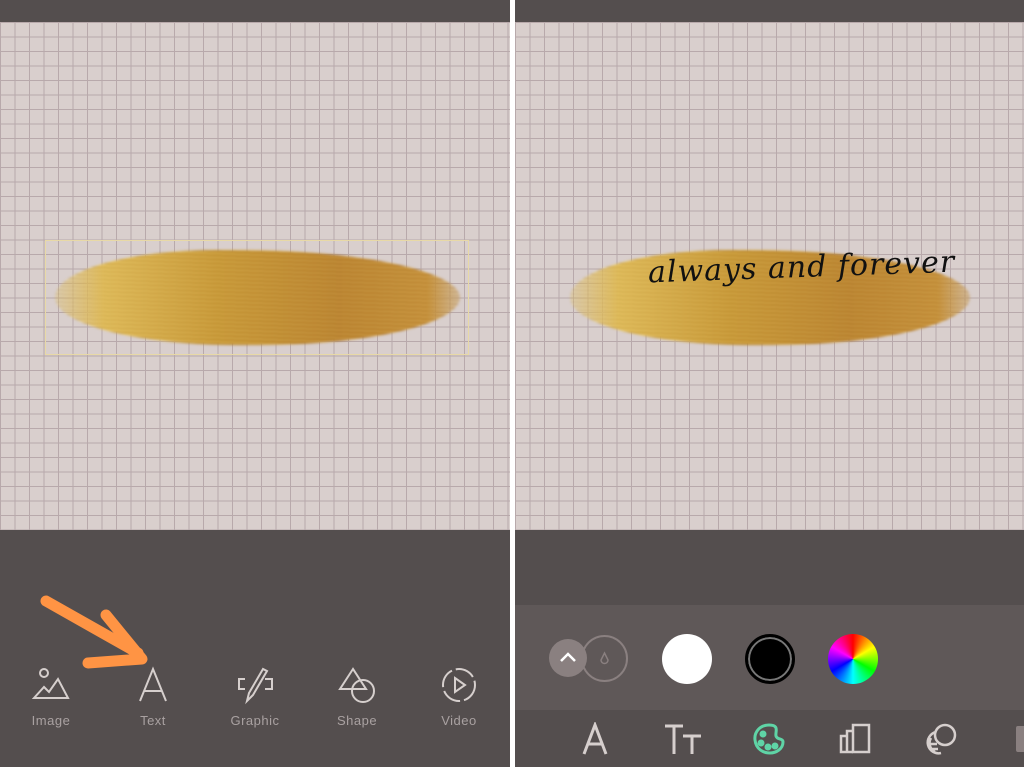  I want to click on palette-icon, so click(769, 739).